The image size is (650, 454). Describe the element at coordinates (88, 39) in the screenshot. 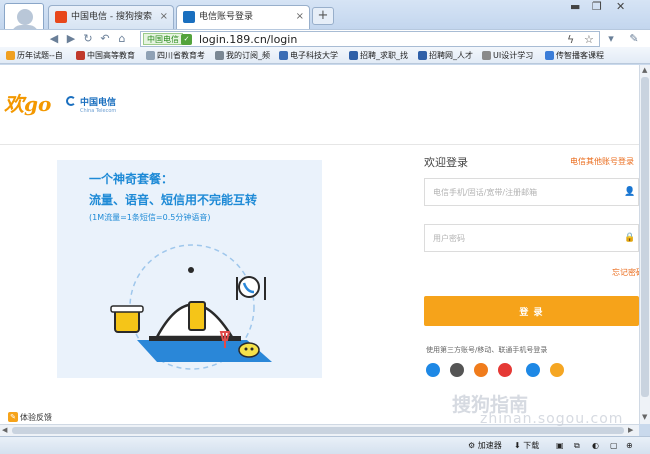

I see `refresh-icon: ↻` at that location.